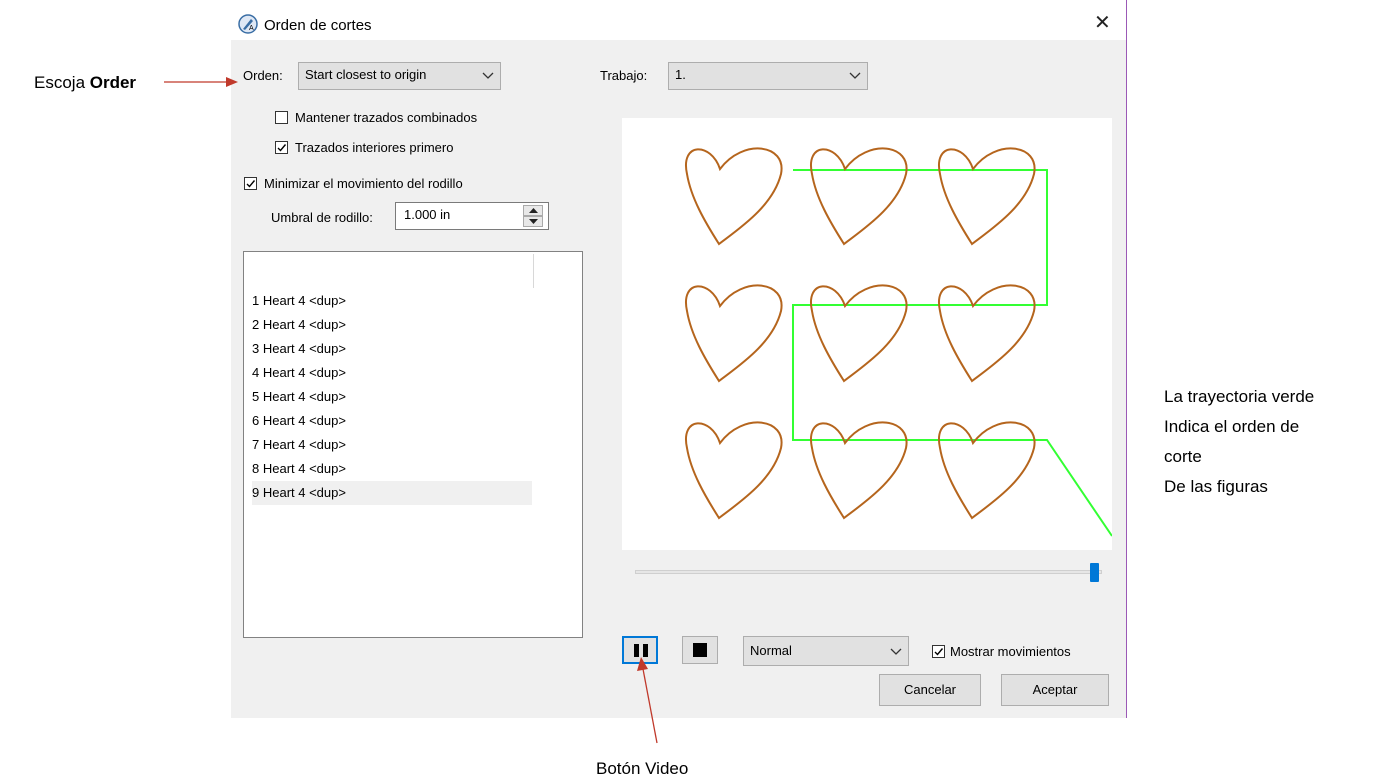 Image resolution: width=1393 pixels, height=780 pixels. Describe the element at coordinates (201, 82) in the screenshot. I see `annotation-arrow-order` at that location.